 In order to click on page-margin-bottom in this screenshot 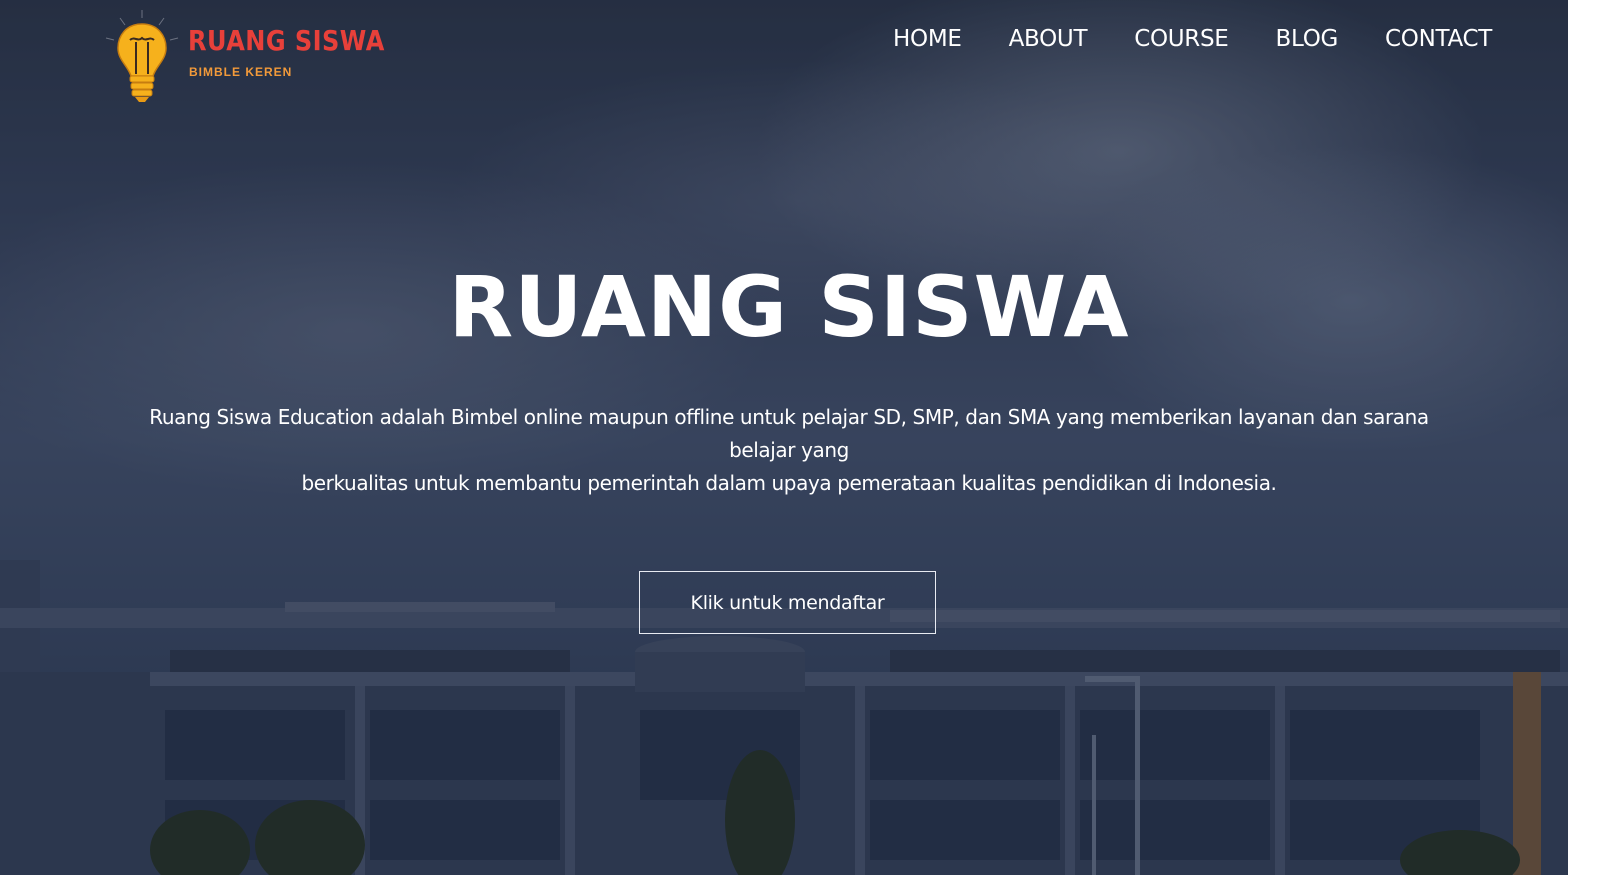, I will do `click(798, 883)`.